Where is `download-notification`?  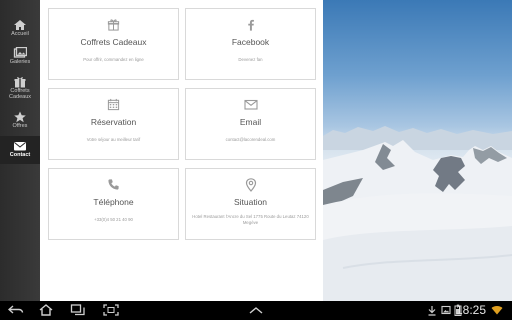
download-notification is located at coordinates (432, 310).